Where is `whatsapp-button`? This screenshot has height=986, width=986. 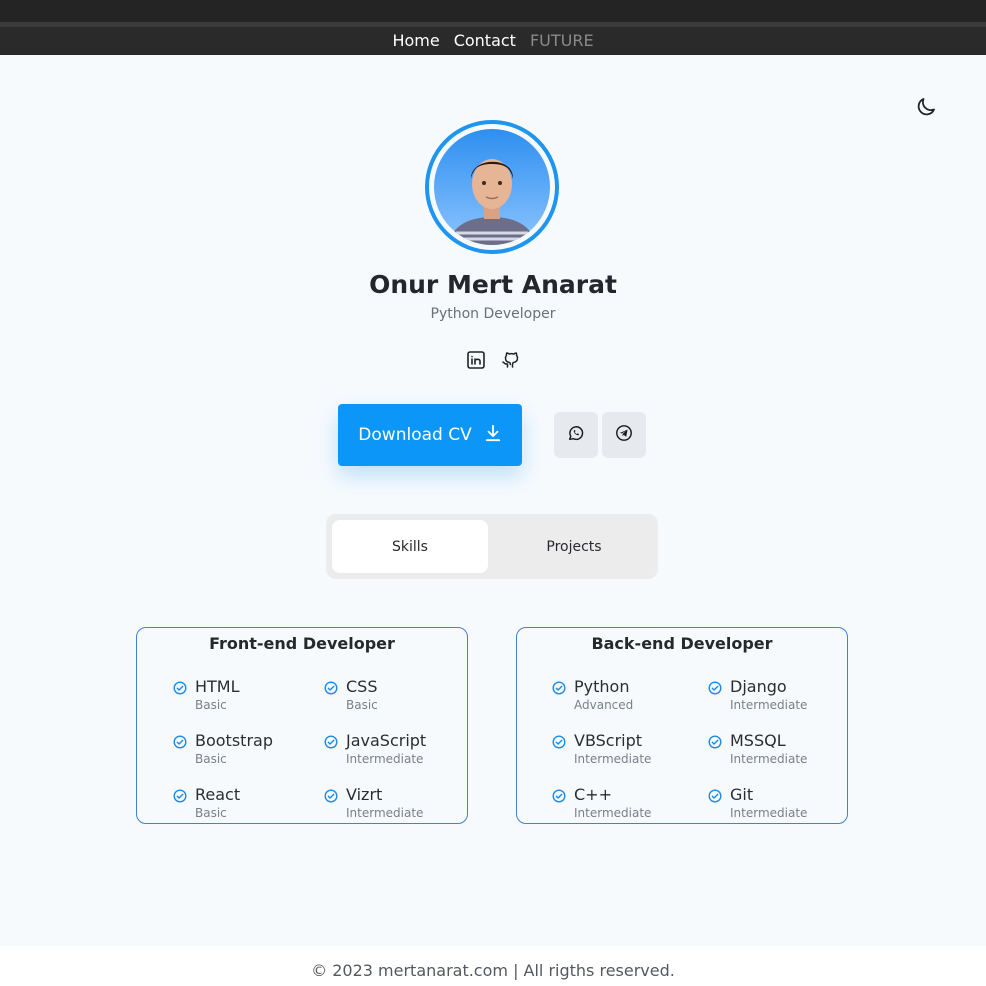 whatsapp-button is located at coordinates (576, 435).